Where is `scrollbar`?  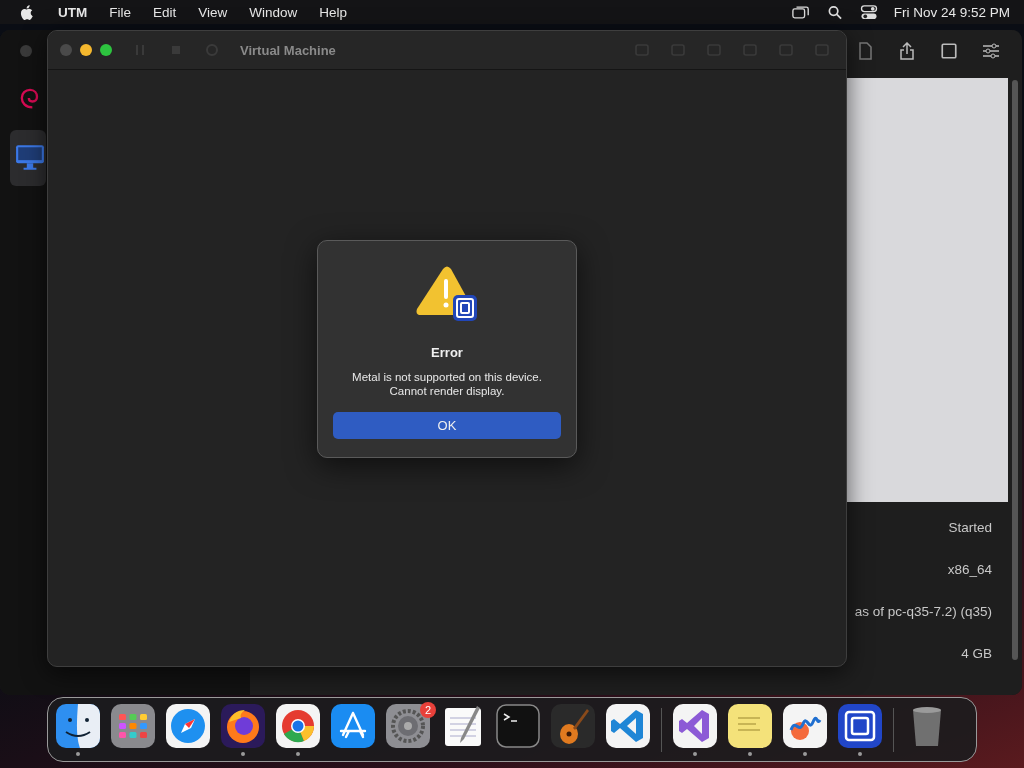 scrollbar is located at coordinates (1015, 370).